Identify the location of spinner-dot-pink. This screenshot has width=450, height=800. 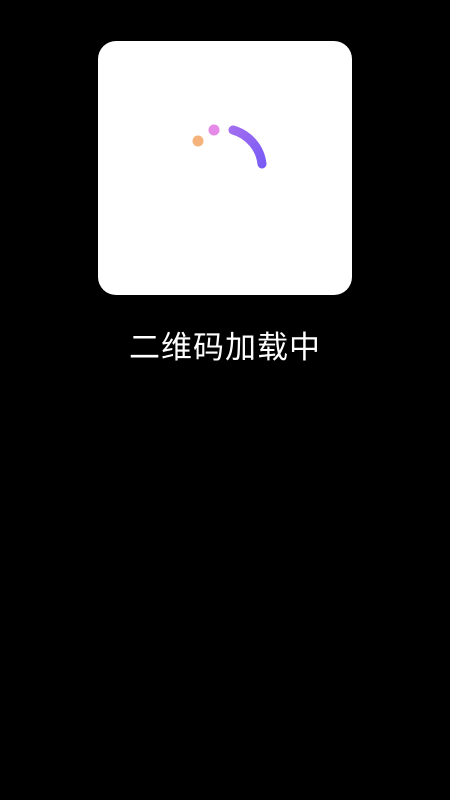
(214, 130).